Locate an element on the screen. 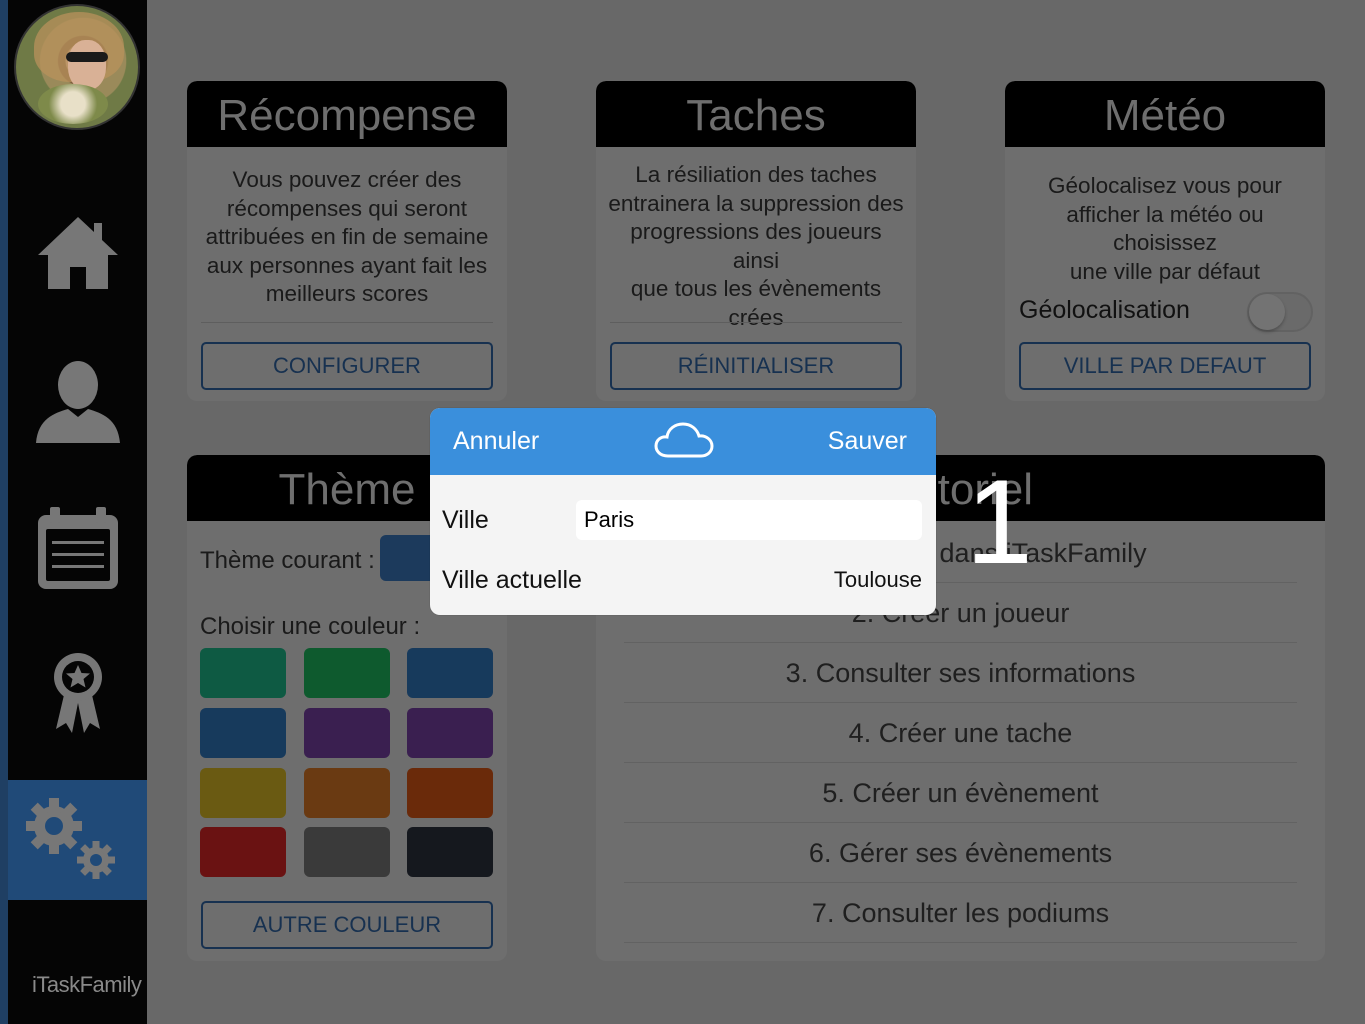  tutorial-item: 6. Gérer ses évènements is located at coordinates (960, 853).